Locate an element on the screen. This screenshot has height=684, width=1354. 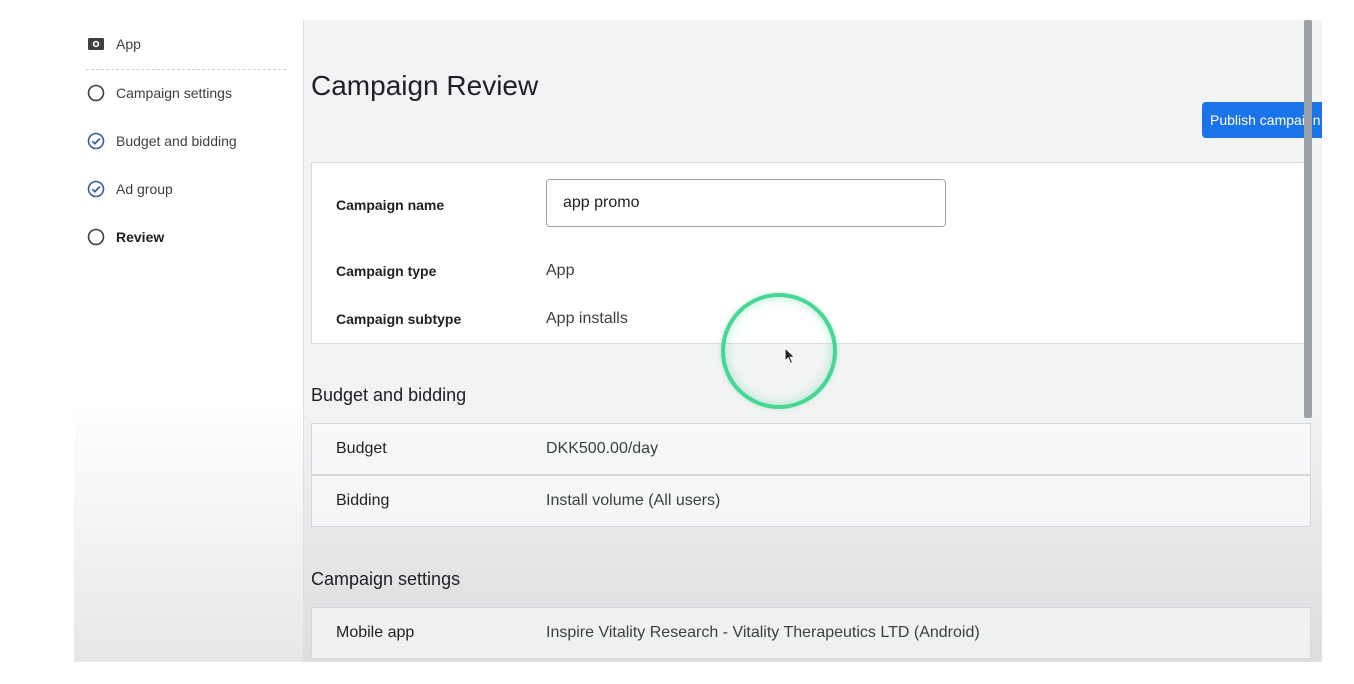
vertical-scrollbar is located at coordinates (1308, 219).